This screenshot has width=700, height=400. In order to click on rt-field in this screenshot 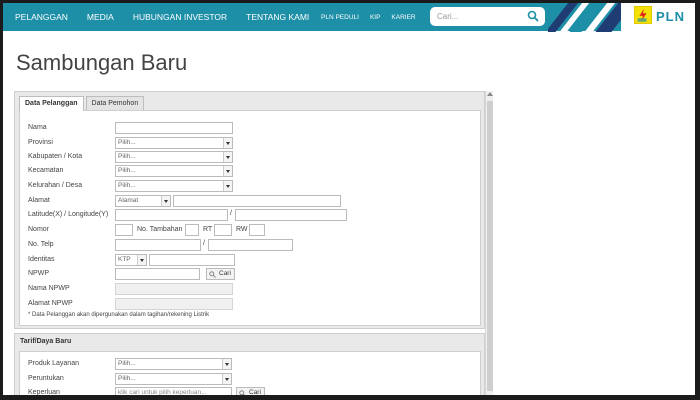, I will do `click(223, 230)`.